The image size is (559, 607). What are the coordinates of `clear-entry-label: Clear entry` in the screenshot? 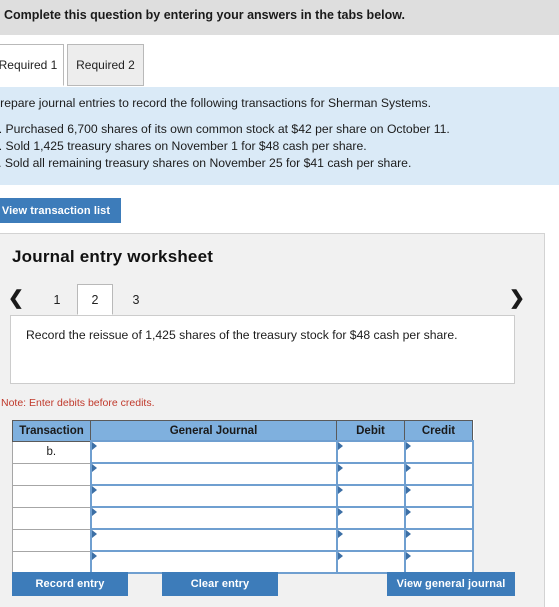 It's located at (220, 584).